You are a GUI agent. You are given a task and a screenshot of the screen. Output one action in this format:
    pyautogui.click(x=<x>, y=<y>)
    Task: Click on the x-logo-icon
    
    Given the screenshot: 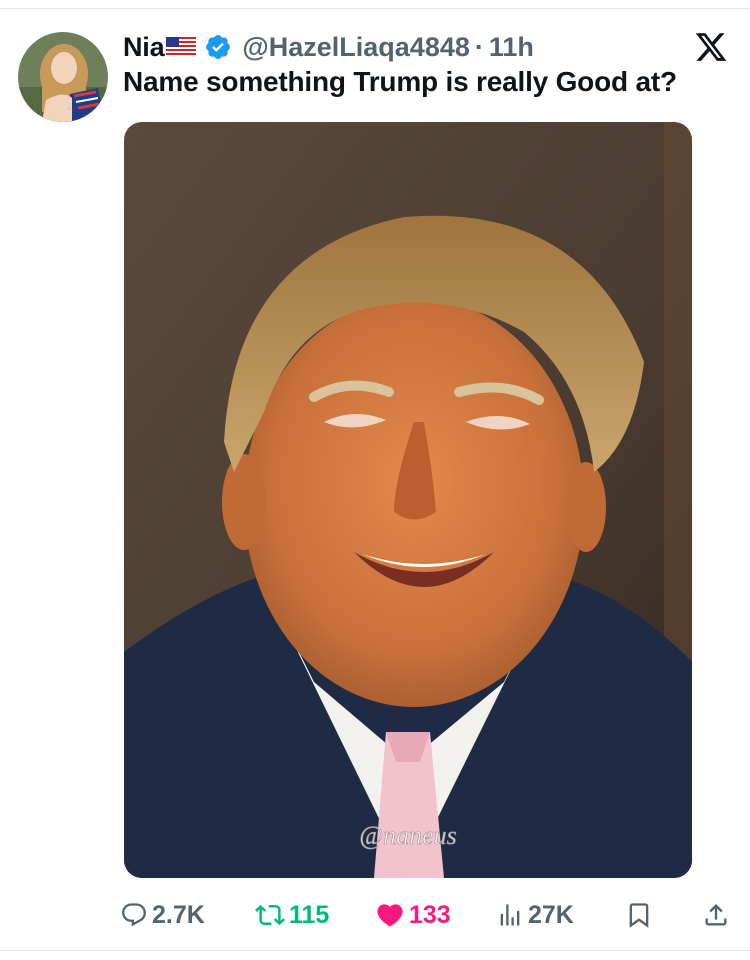 What is the action you would take?
    pyautogui.click(x=711, y=47)
    